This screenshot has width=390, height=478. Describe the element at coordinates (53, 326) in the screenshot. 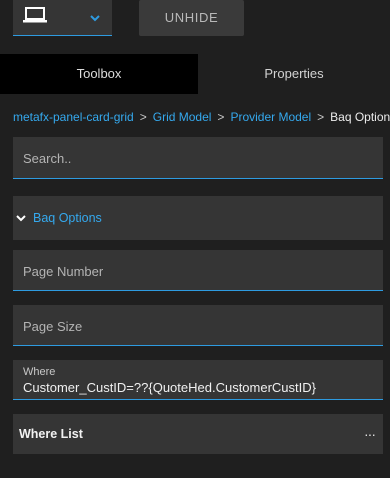

I see `page-size-placeholder: Page Size` at that location.